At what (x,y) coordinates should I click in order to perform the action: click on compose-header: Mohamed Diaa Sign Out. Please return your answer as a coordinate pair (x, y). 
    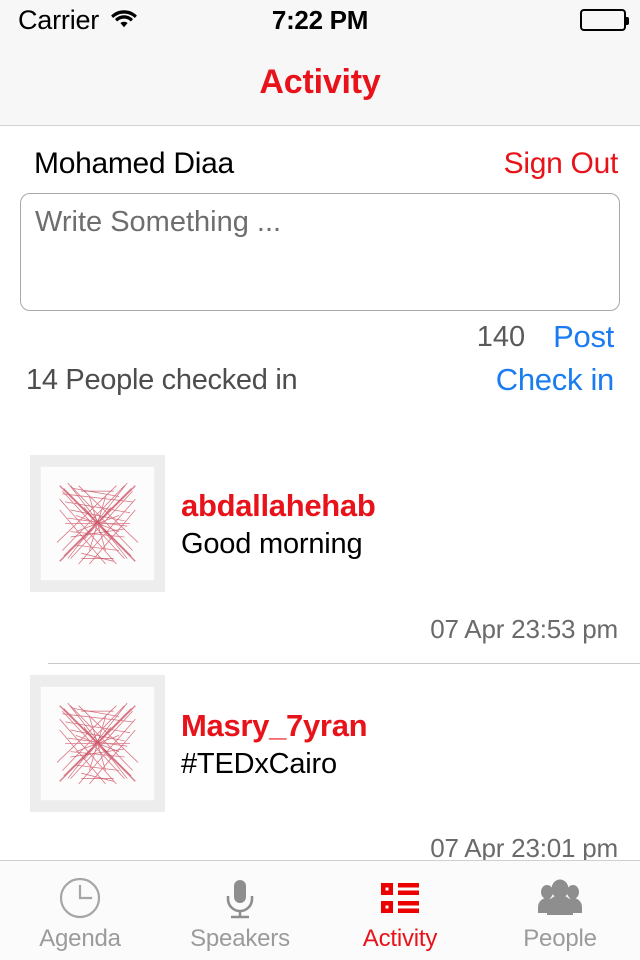
    Looking at the image, I should click on (320, 156).